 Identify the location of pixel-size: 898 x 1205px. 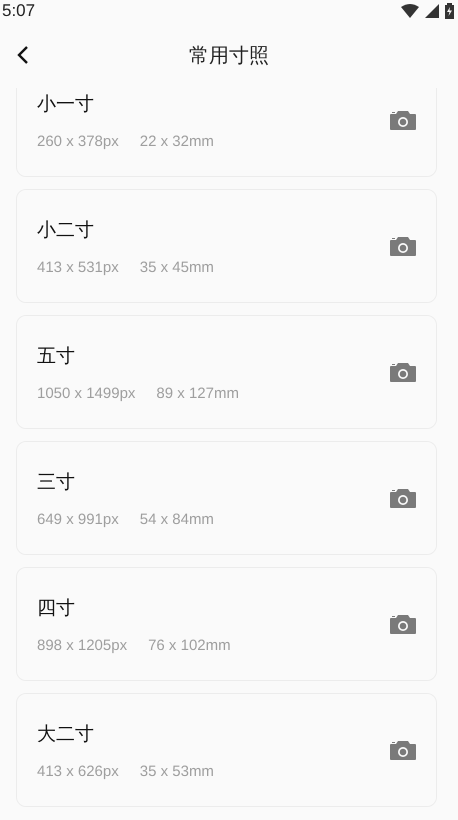
(82, 645).